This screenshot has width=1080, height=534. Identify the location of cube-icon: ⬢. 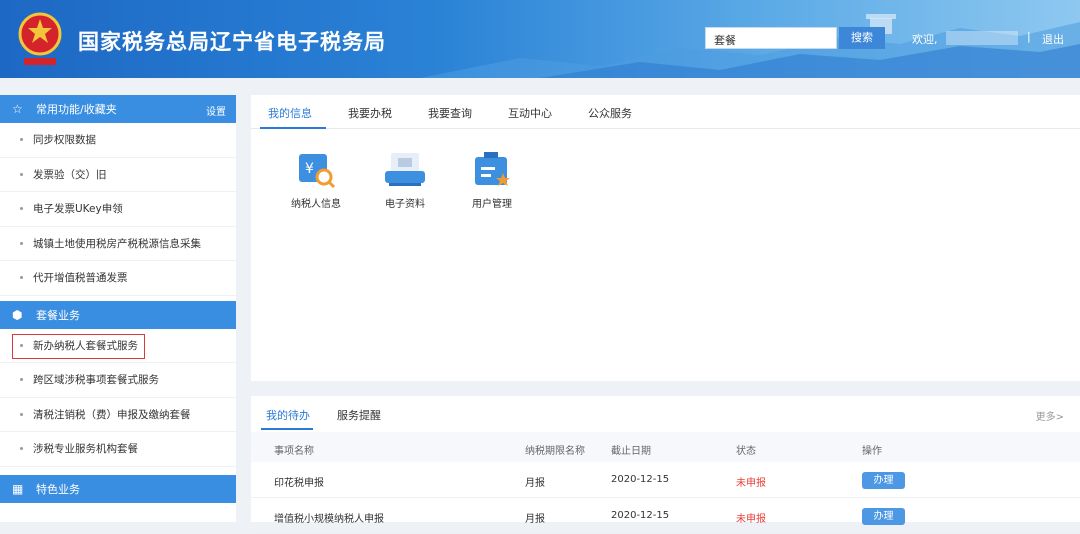
(17, 314).